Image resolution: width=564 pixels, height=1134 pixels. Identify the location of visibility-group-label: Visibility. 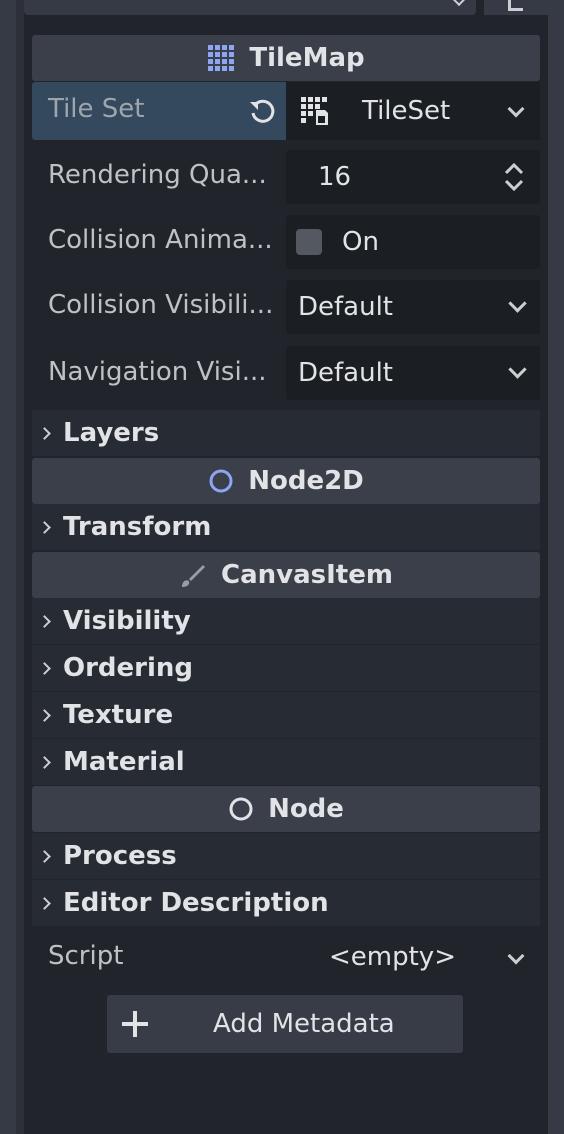
(127, 621).